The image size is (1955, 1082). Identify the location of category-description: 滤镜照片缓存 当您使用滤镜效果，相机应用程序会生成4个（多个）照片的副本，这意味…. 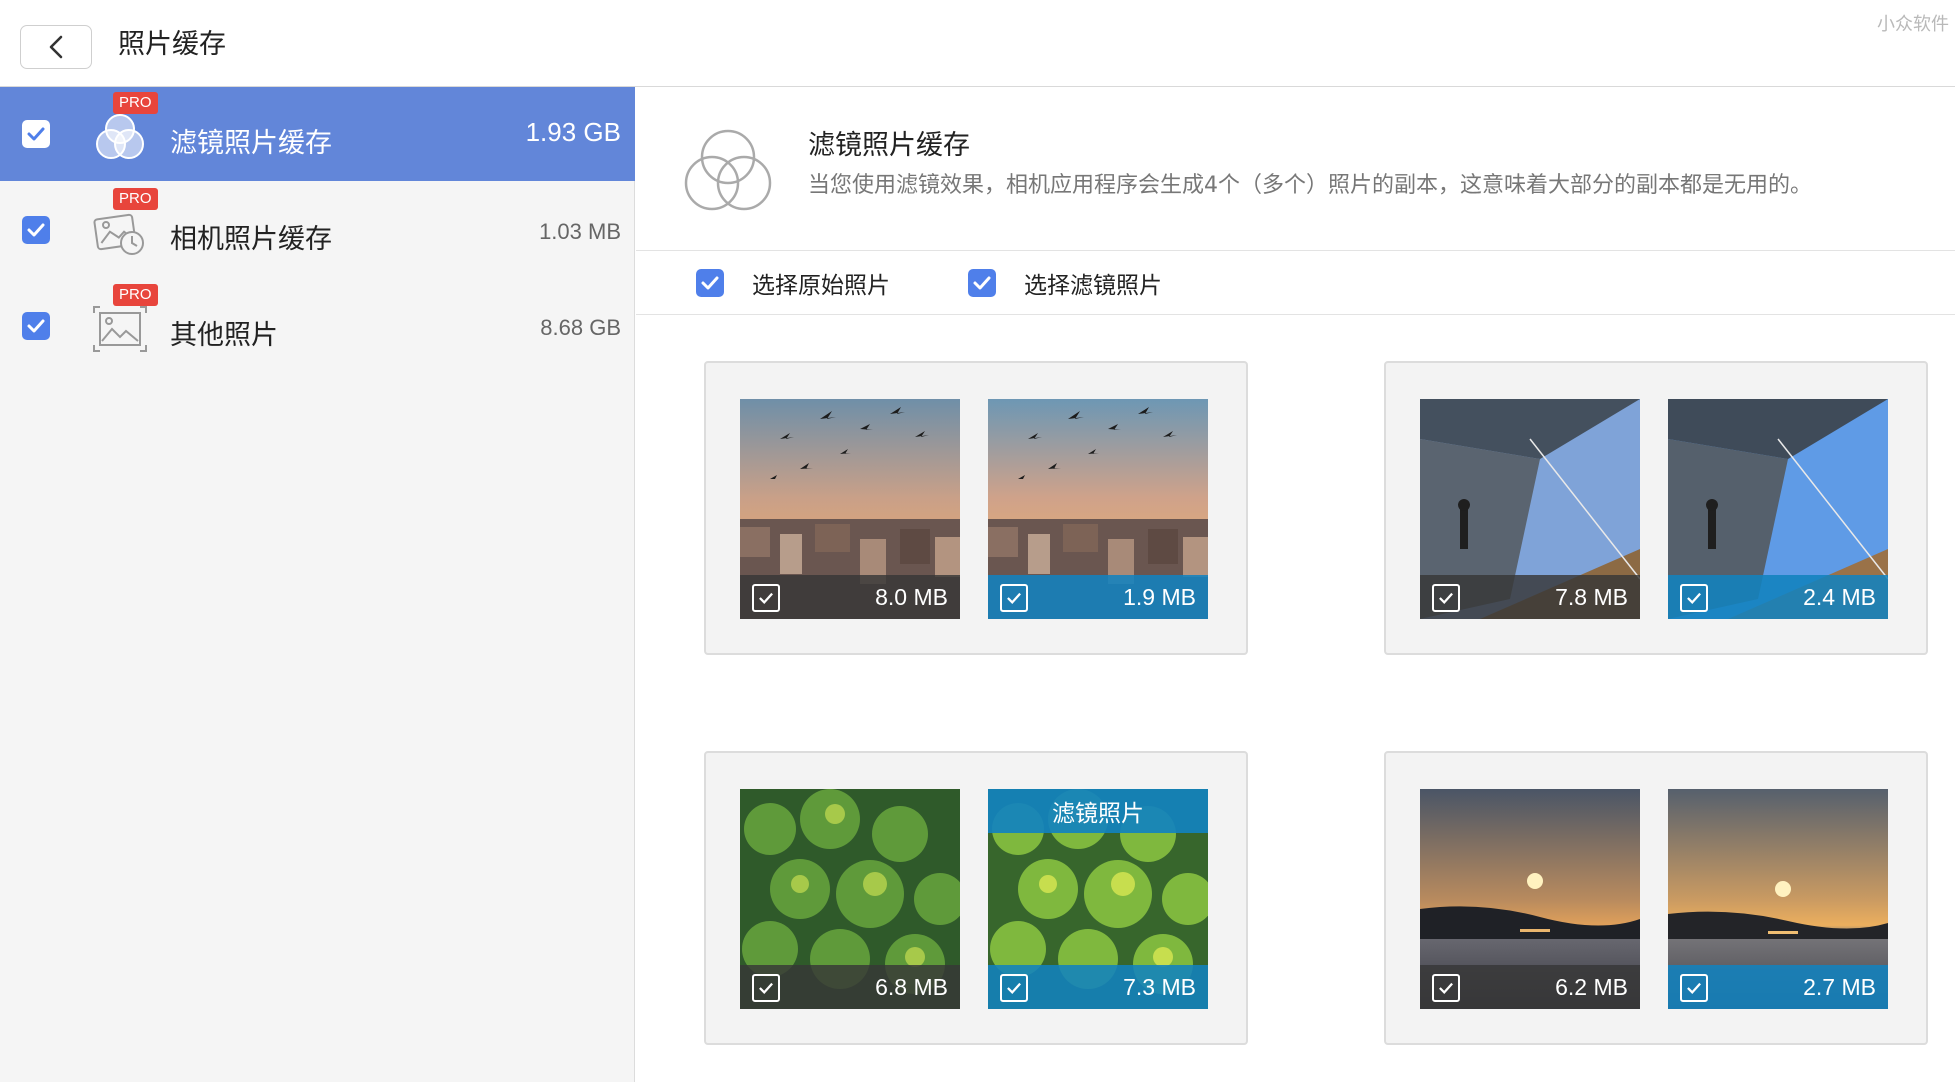
(1295, 169).